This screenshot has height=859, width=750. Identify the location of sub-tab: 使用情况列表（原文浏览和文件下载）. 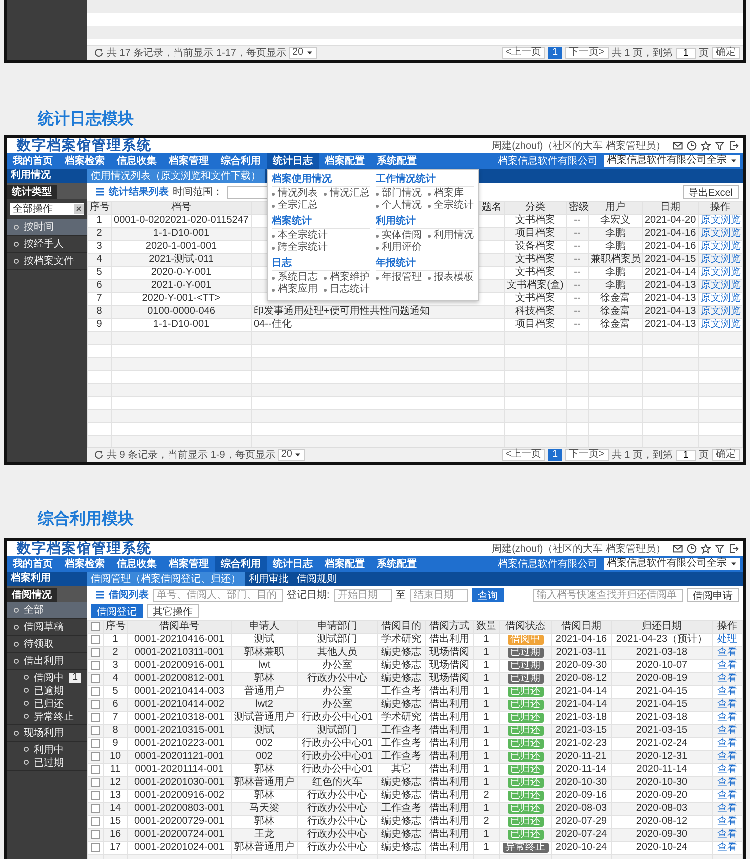
(176, 176).